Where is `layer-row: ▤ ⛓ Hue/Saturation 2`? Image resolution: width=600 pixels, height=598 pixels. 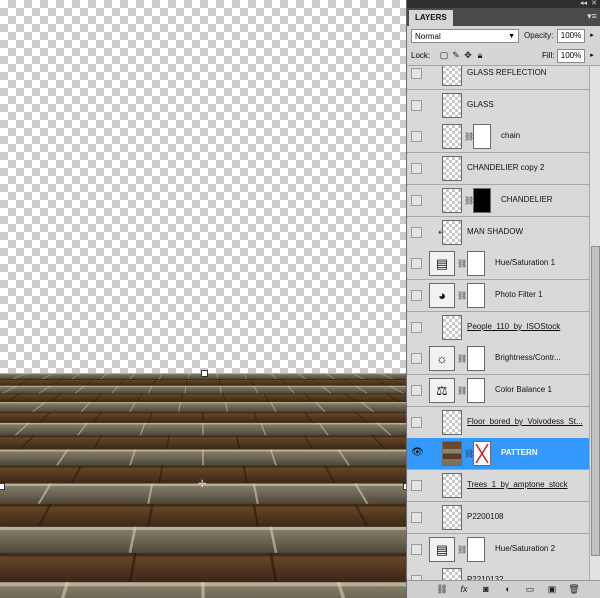 layer-row: ▤ ⛓ Hue/Saturation 2 is located at coordinates (498, 550).